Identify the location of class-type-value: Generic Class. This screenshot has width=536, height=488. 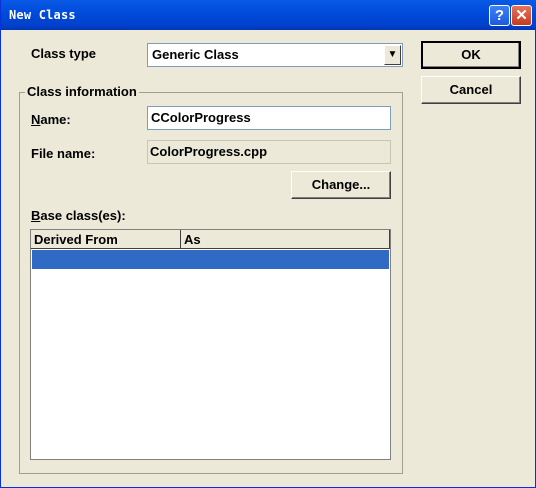
(195, 54).